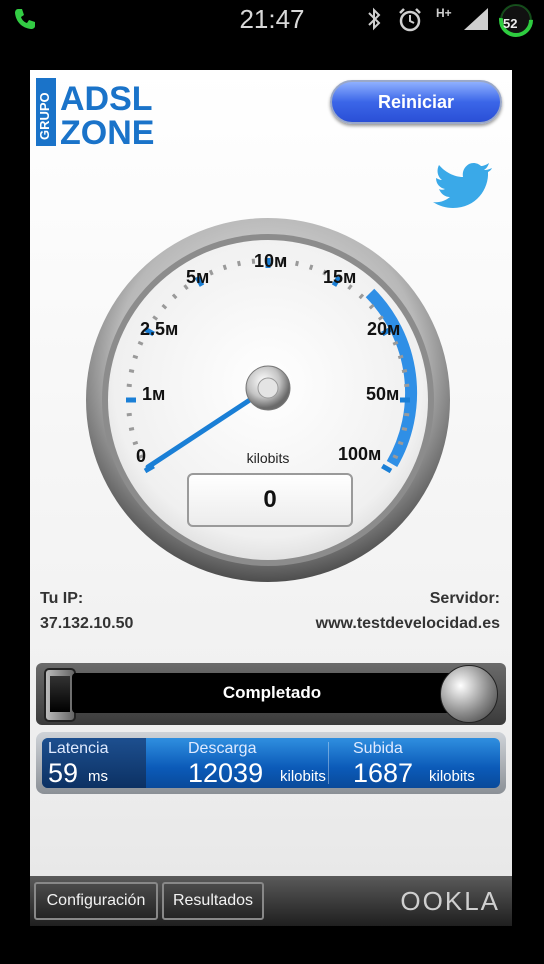  I want to click on gauge-readout: 0, so click(270, 500).